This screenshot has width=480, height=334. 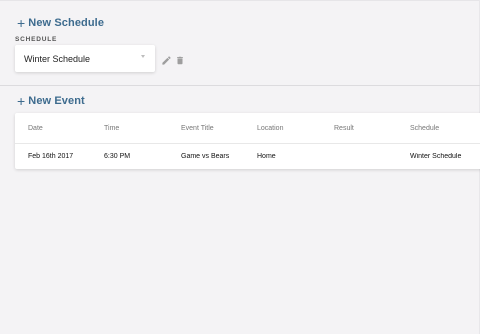 I want to click on cell-date: Feb 16th 2017, so click(x=51, y=156).